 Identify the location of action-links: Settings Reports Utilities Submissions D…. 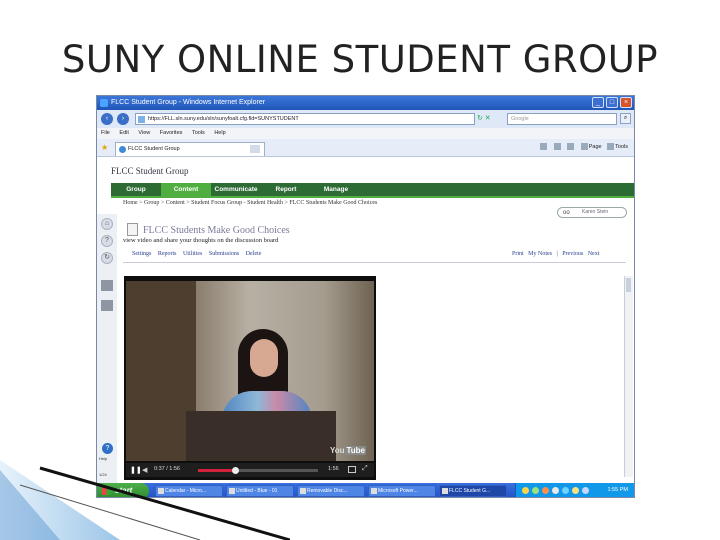
(199, 254).